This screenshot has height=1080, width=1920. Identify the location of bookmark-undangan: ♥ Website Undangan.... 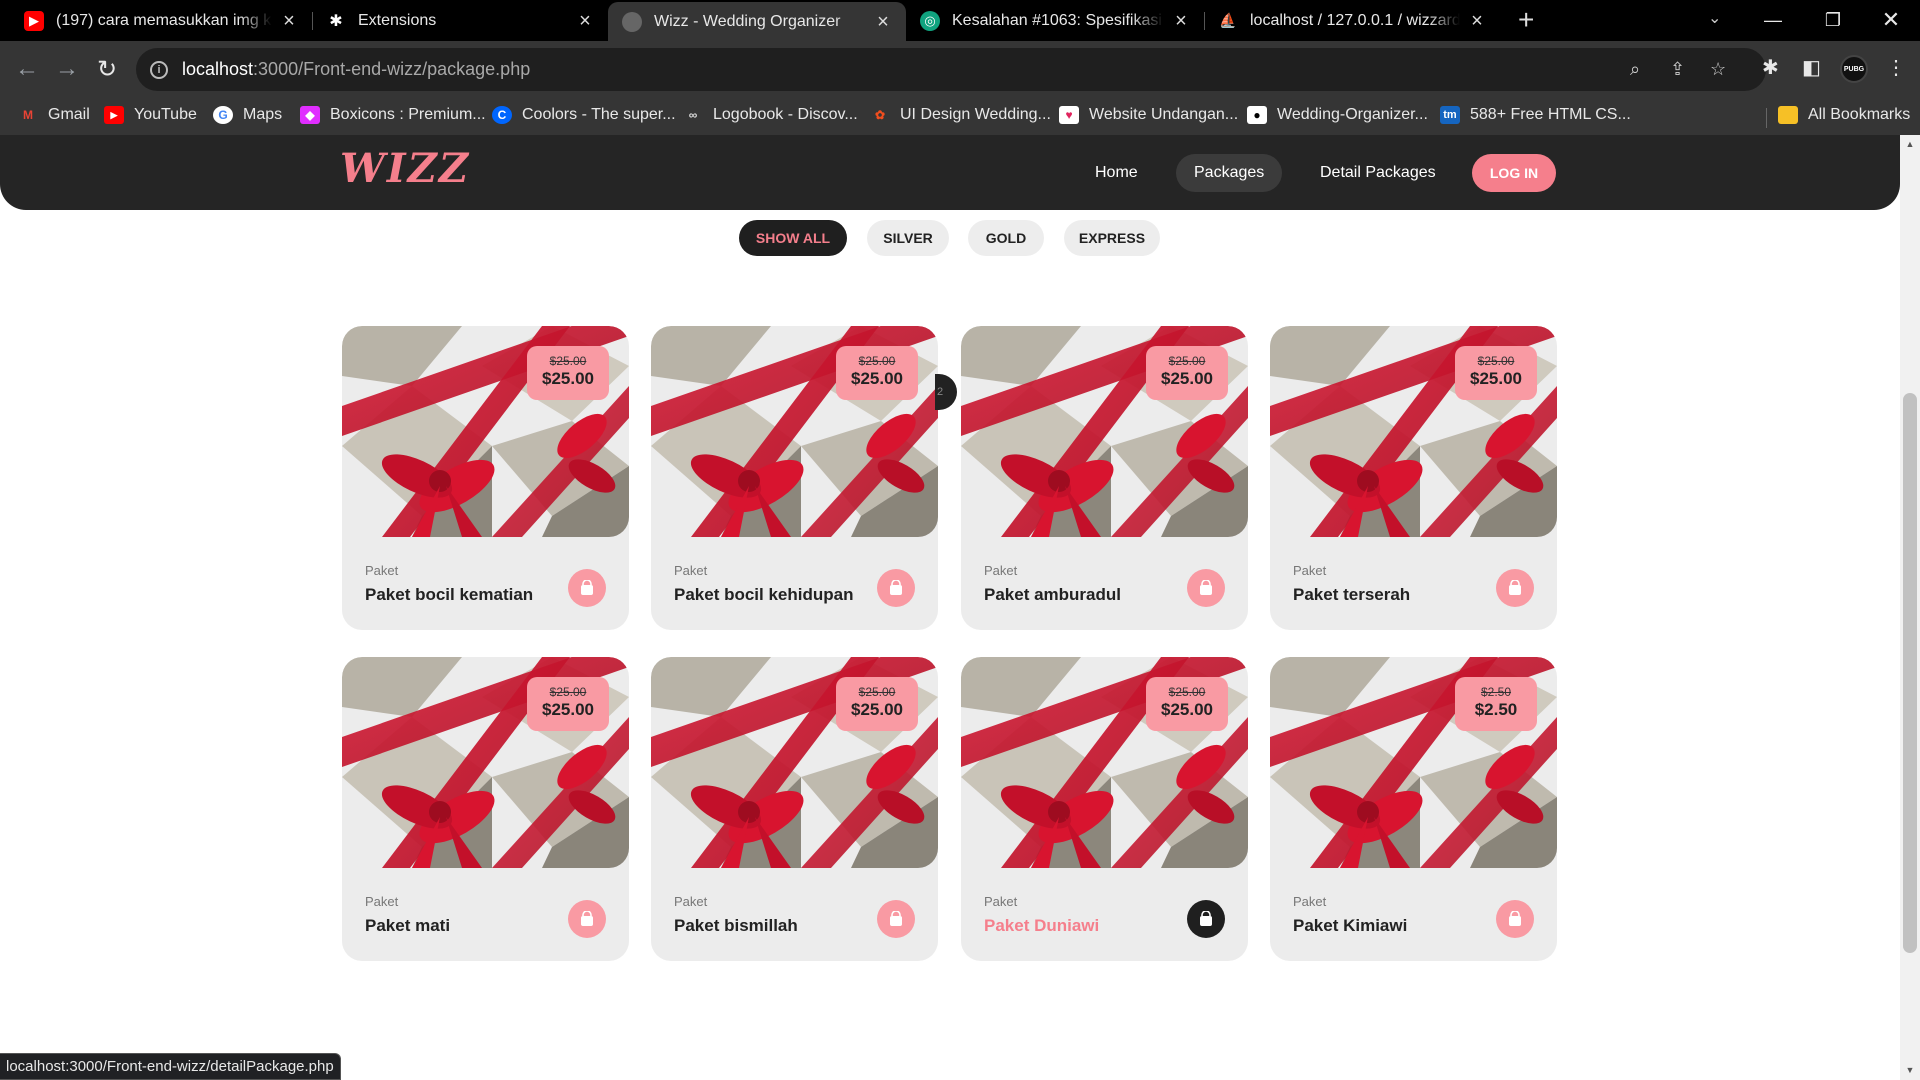
(1148, 115).